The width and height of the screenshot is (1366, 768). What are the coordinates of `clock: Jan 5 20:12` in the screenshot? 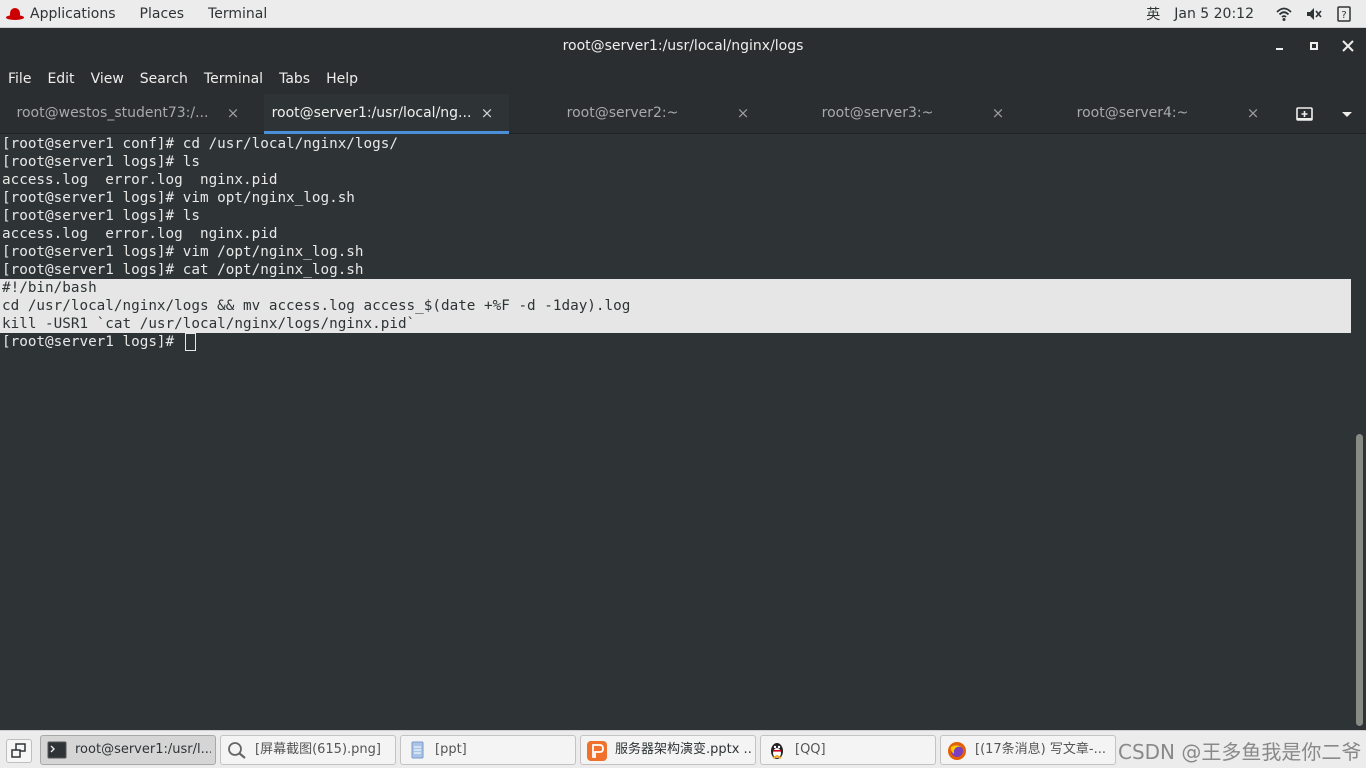 It's located at (1214, 14).